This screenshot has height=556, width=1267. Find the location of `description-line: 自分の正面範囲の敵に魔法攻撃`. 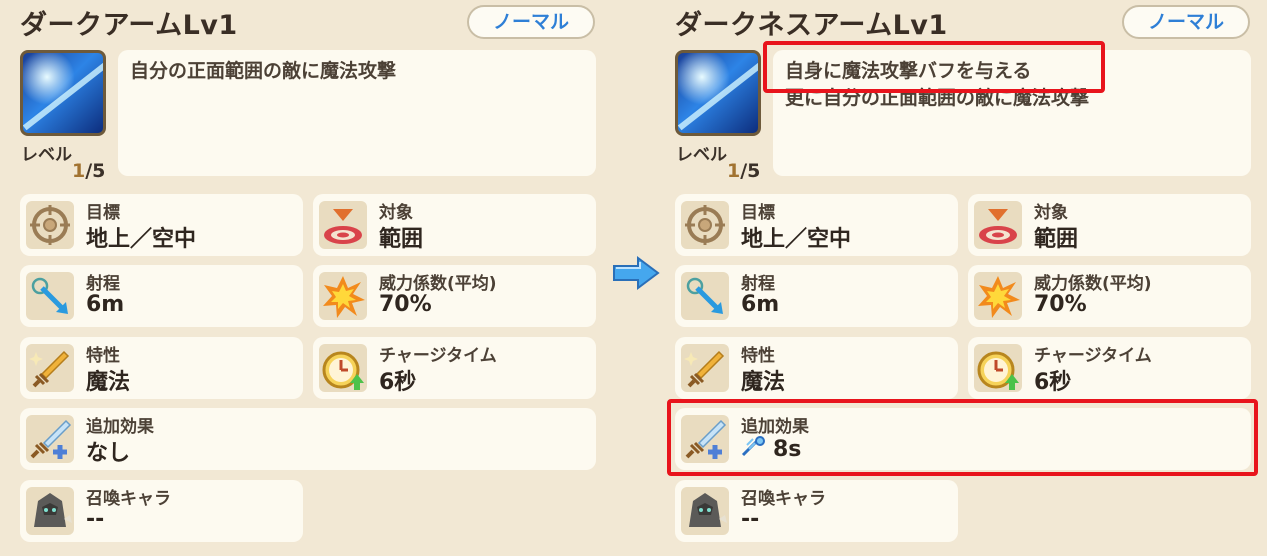

description-line: 自分の正面範囲の敵に魔法攻撃 is located at coordinates (263, 71).